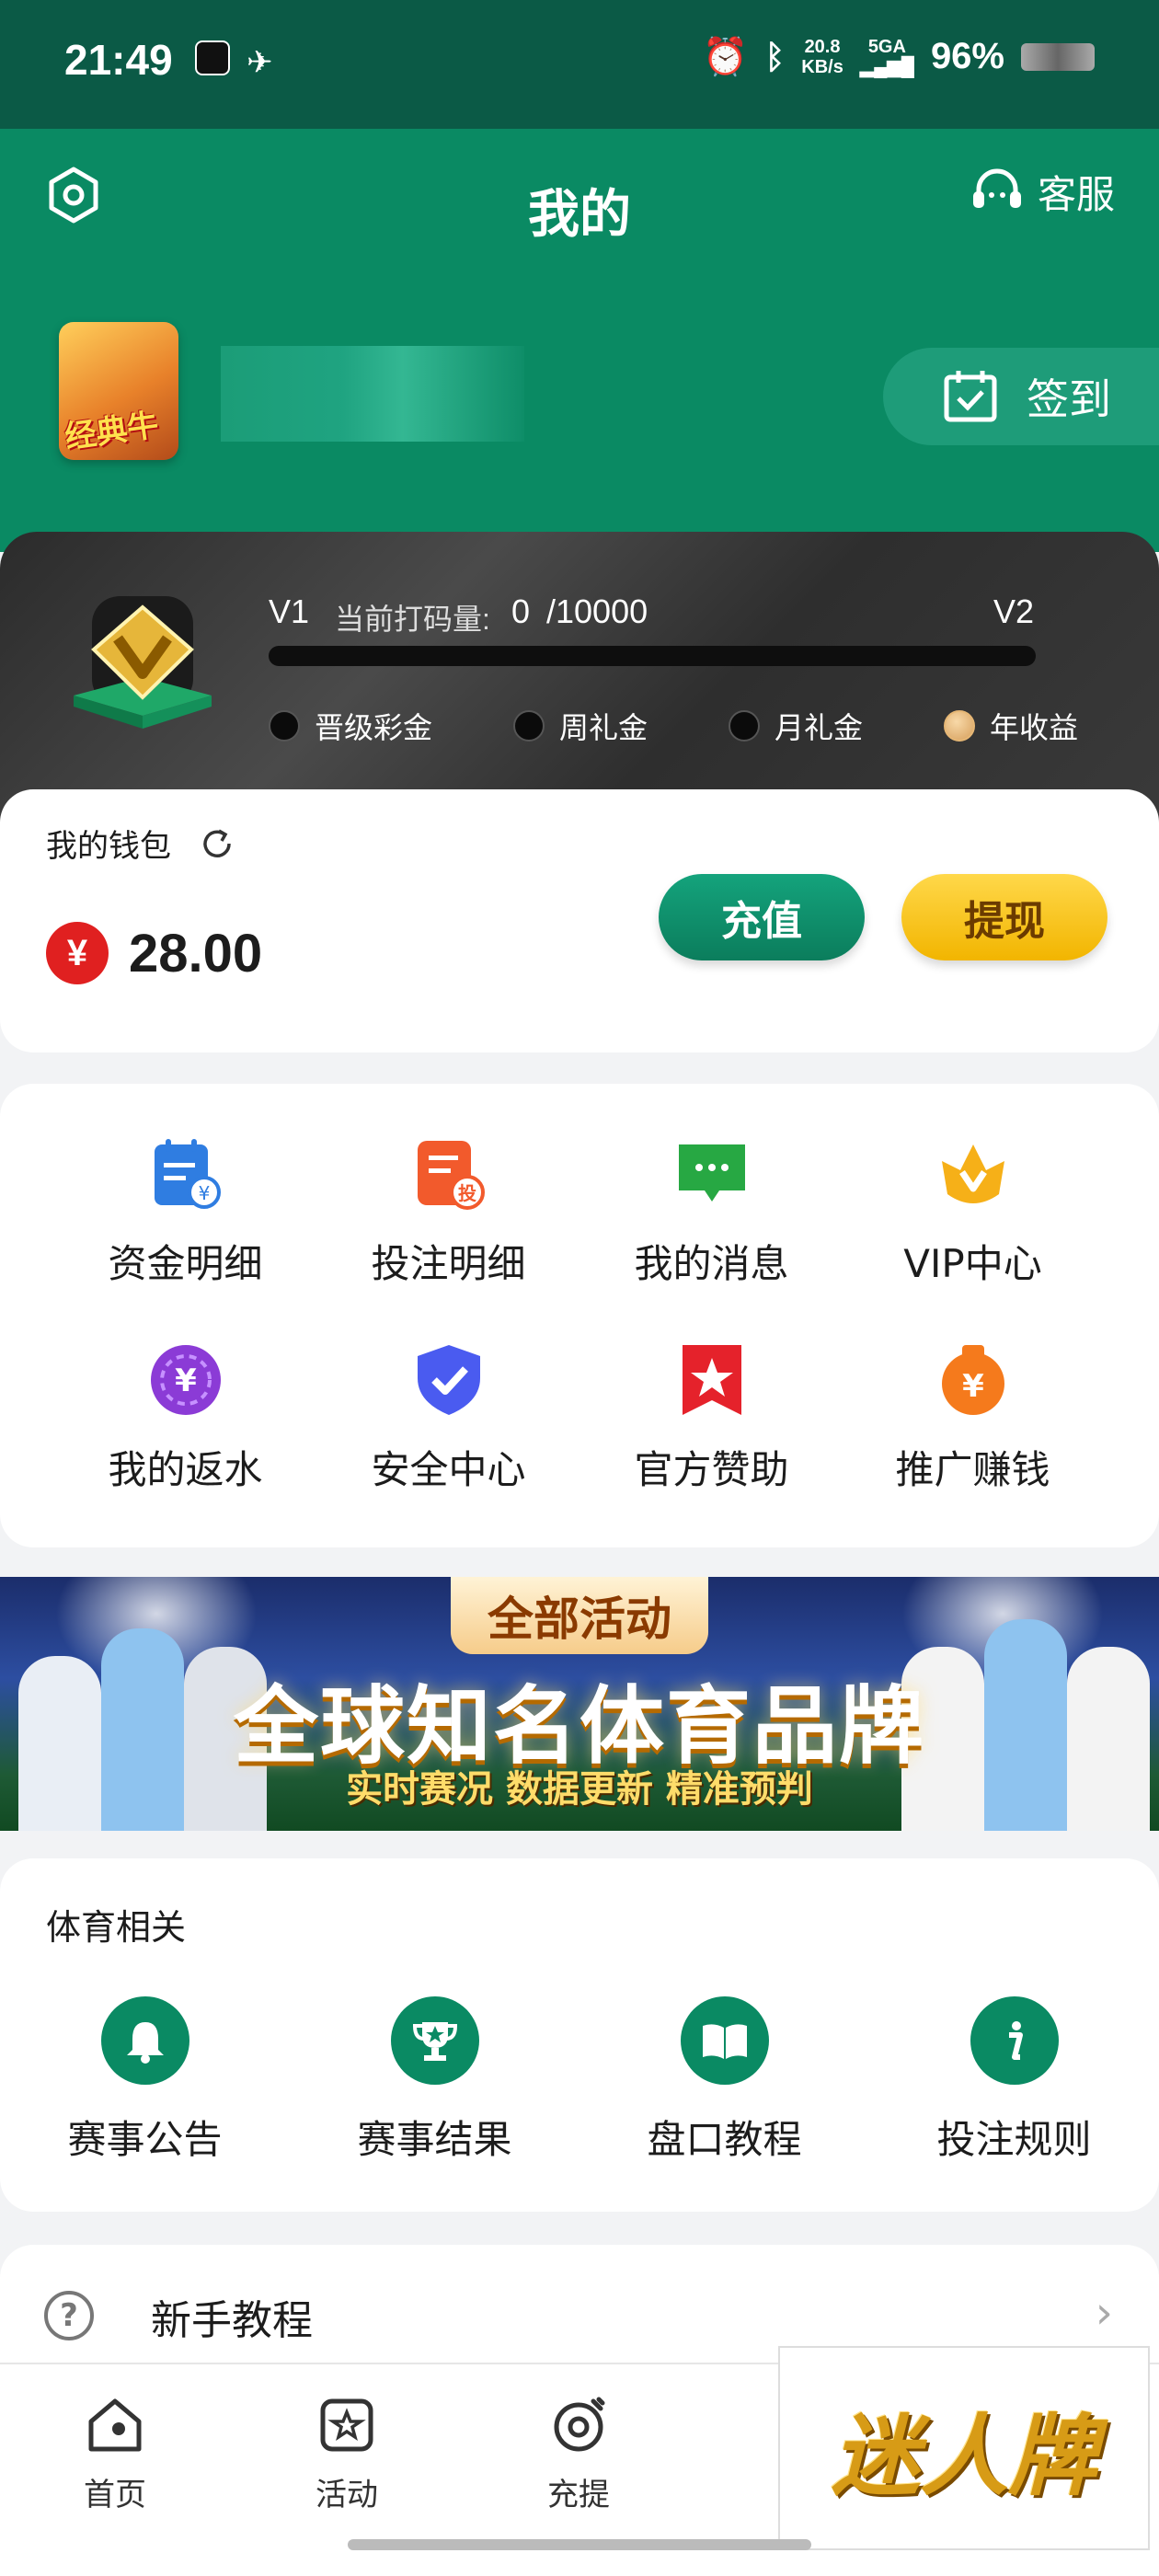  I want to click on sports-item-tutorial: 盘口教程, so click(724, 2080).